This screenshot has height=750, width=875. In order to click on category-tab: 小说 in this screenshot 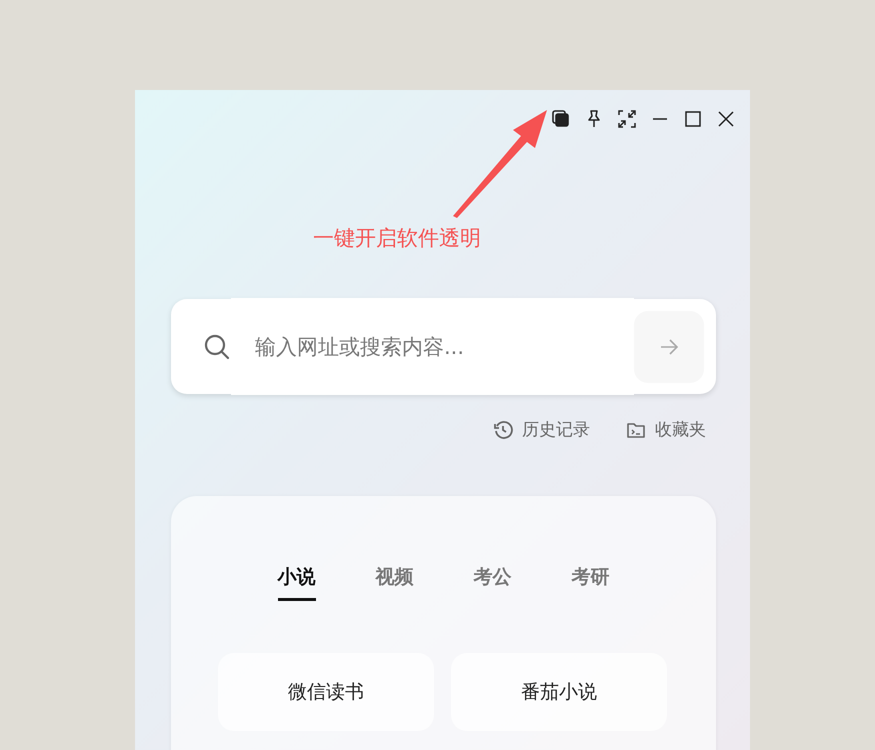, I will do `click(297, 582)`.